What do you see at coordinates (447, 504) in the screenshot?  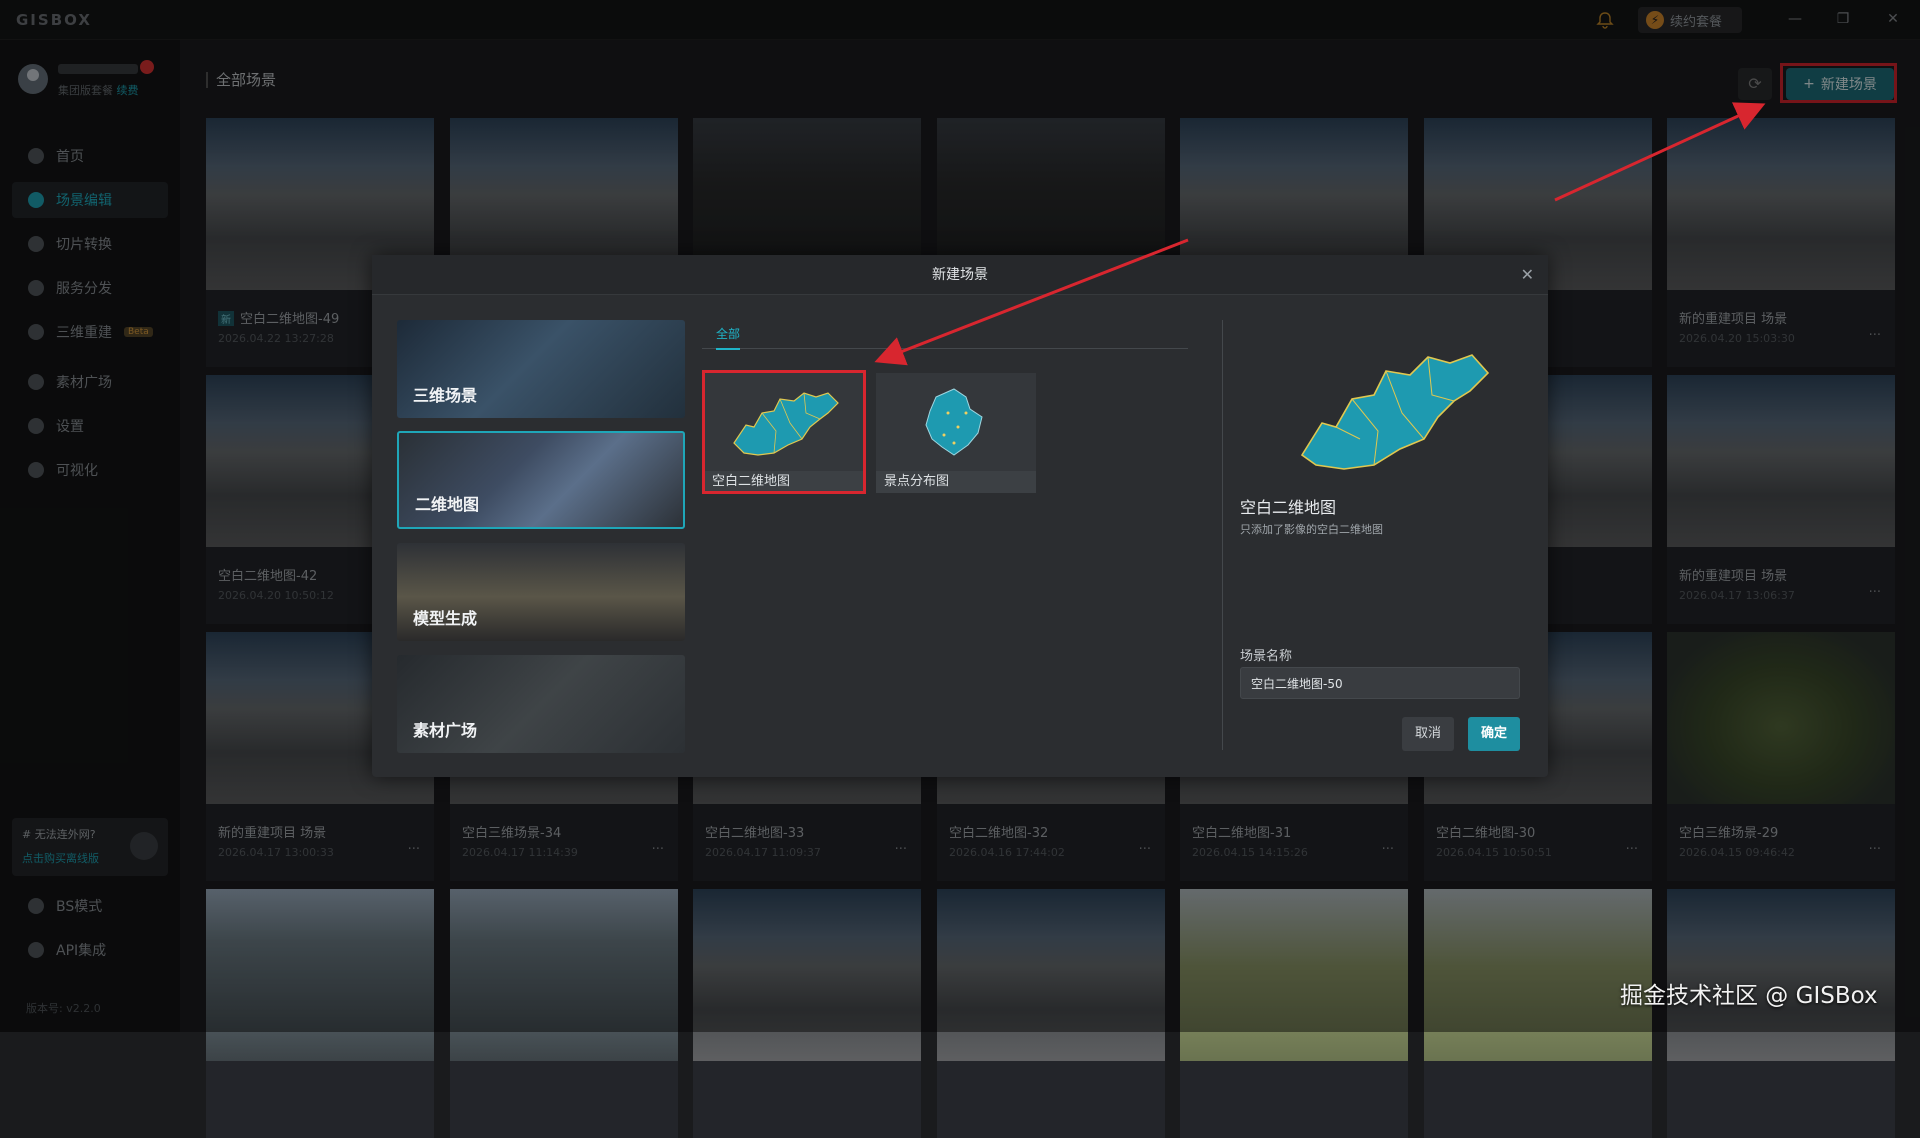 I see `category-label: 二维地图` at bounding box center [447, 504].